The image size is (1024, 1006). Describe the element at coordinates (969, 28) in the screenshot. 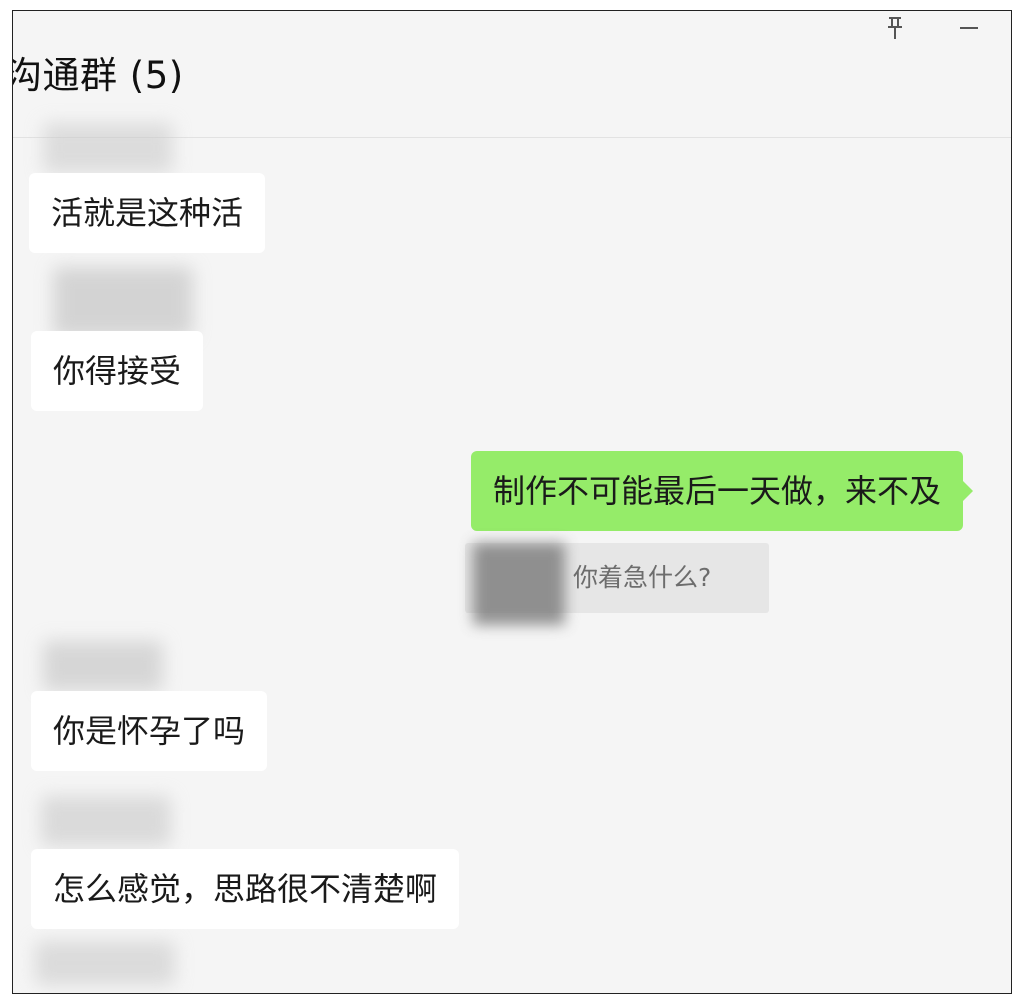

I see `minimize-icon` at that location.